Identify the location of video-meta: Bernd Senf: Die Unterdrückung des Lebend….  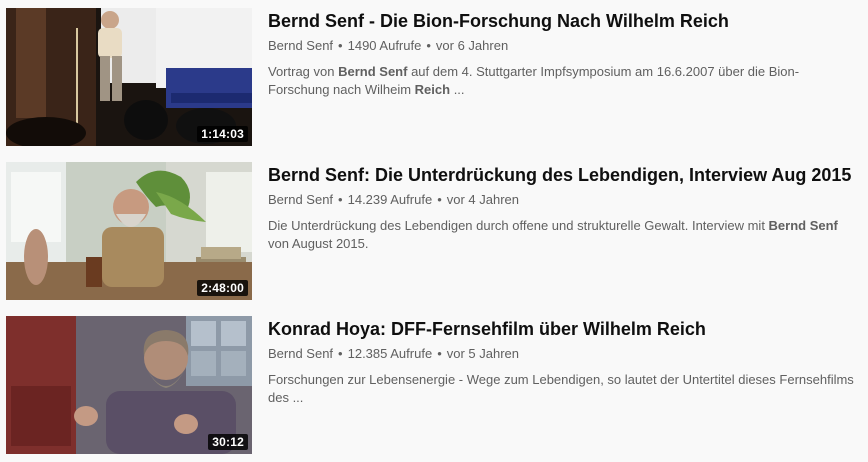
(564, 207).